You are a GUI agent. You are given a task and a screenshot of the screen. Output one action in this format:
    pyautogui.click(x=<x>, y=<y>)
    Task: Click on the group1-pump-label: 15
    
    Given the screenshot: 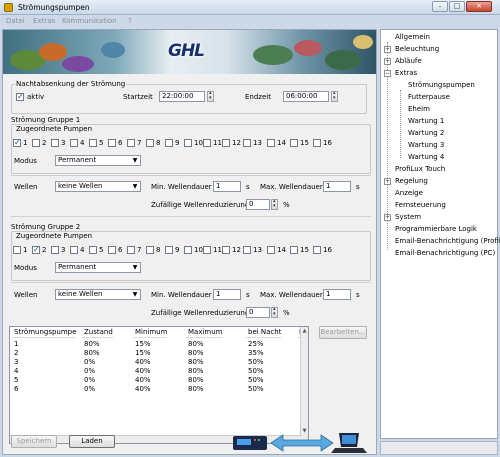 What is the action you would take?
    pyautogui.click(x=304, y=143)
    